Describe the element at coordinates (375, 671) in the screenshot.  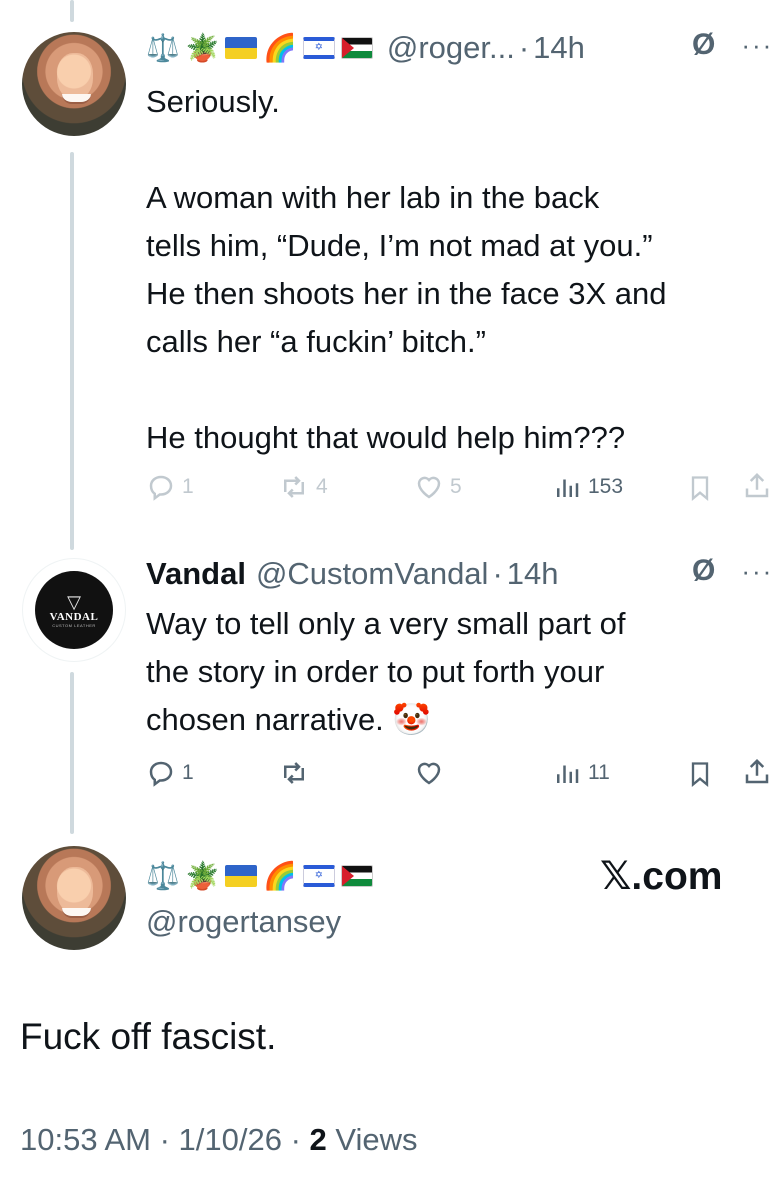
I see `tweet2-line: the story in order to put forth your` at that location.